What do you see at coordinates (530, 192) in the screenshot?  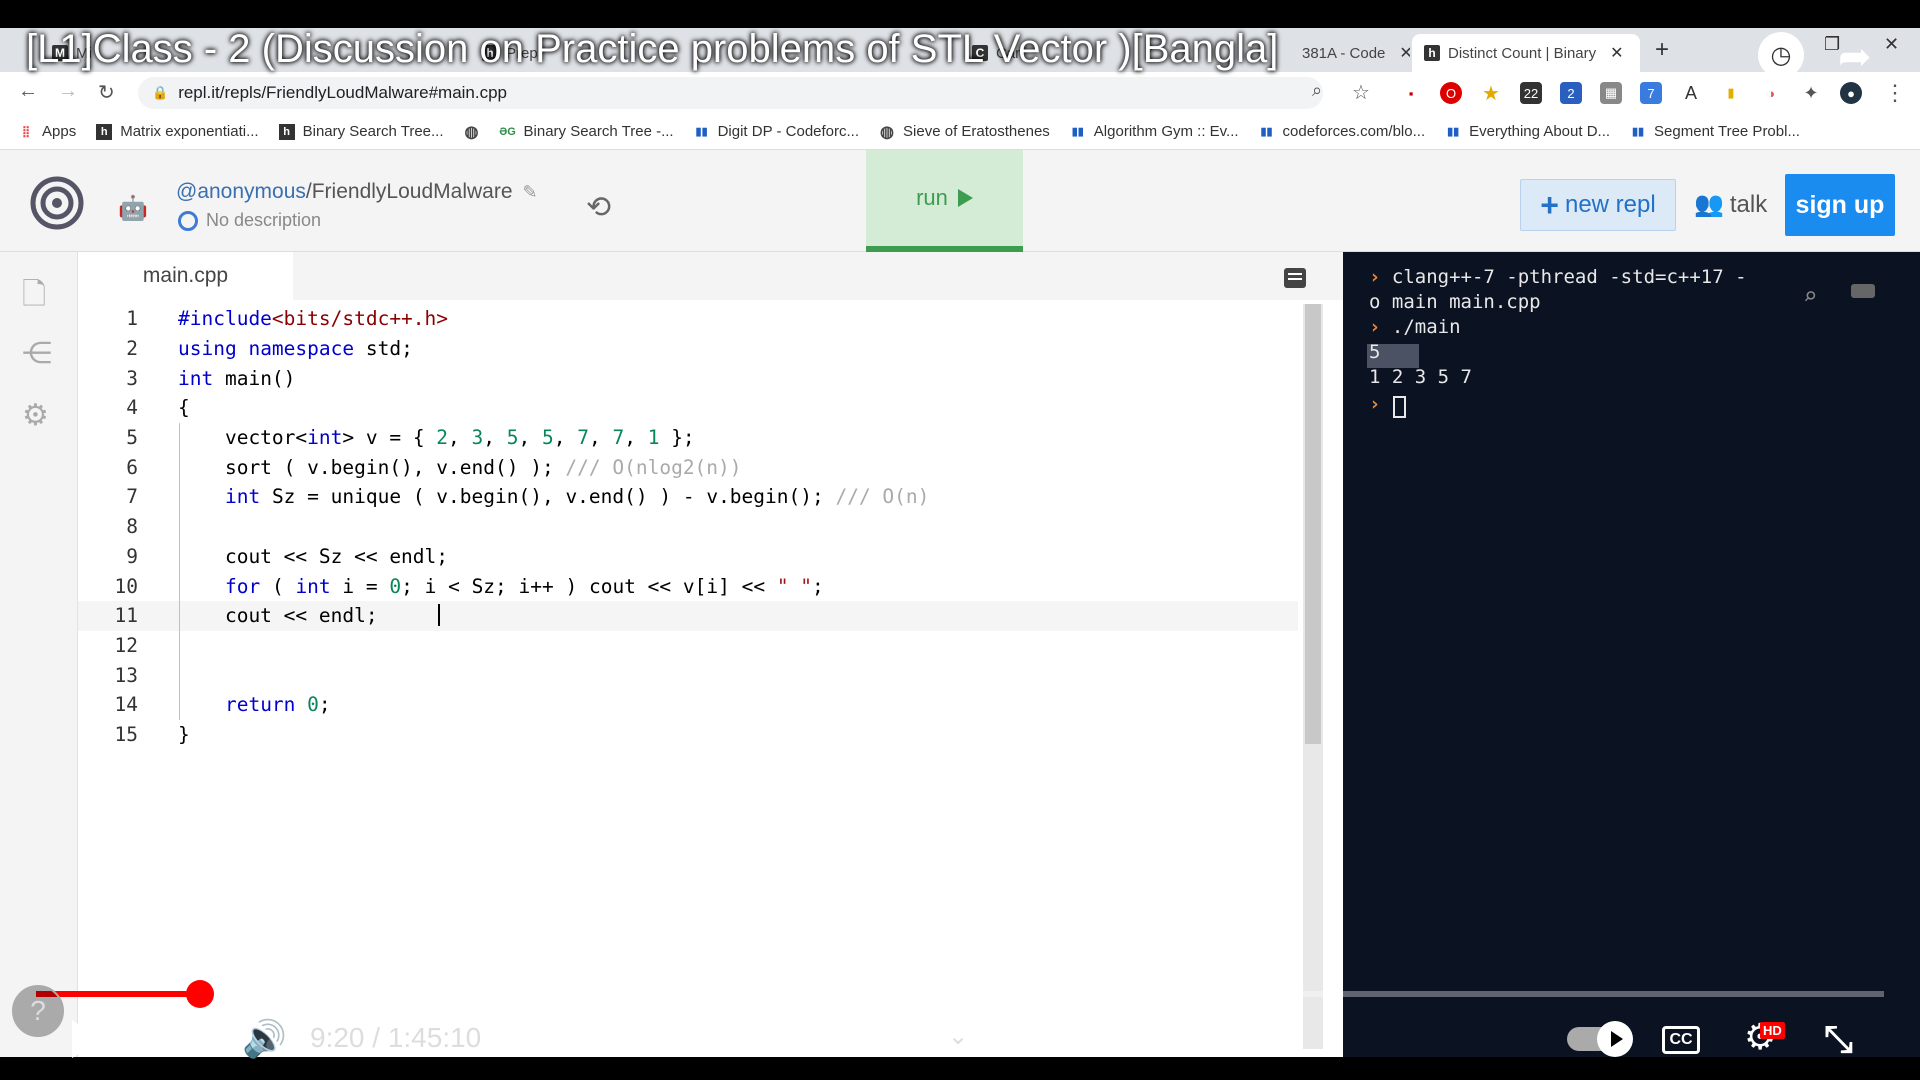 I see `edit-pencil-icon: ✎` at bounding box center [530, 192].